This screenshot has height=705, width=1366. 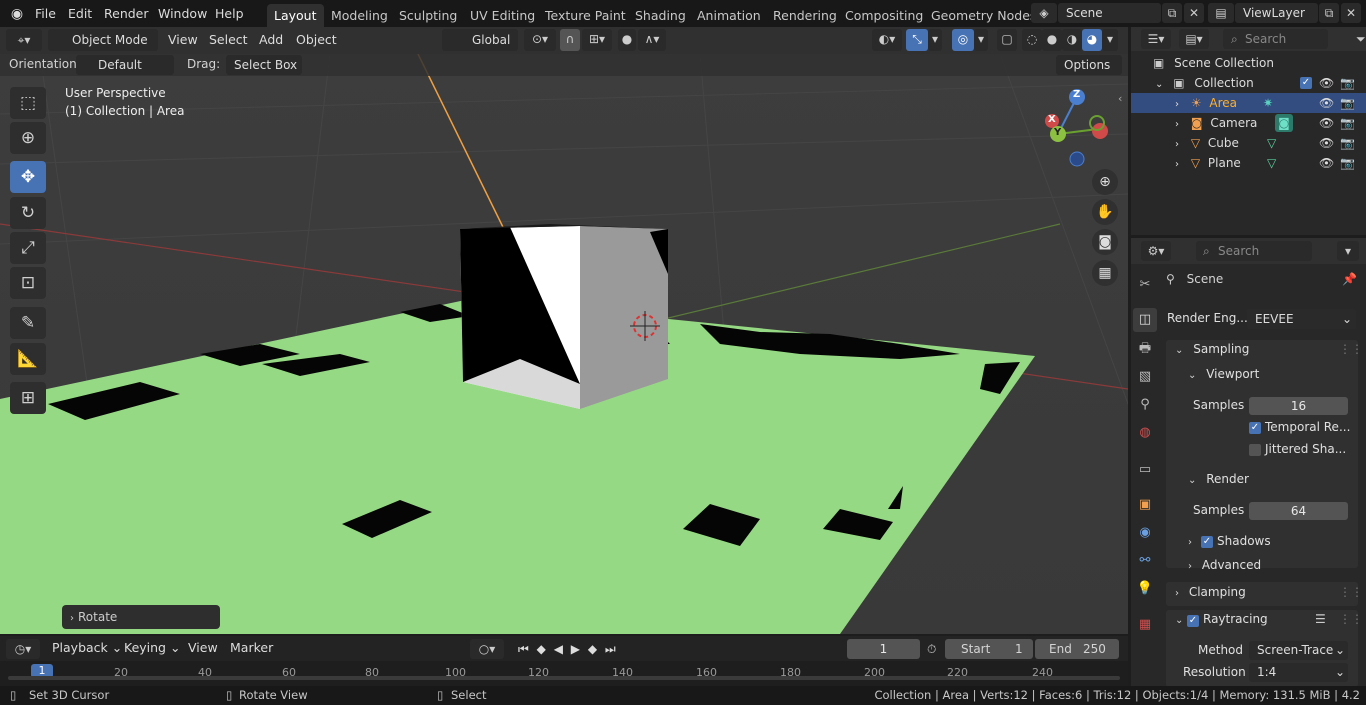 What do you see at coordinates (570, 40) in the screenshot?
I see `snap-icon: ∩` at bounding box center [570, 40].